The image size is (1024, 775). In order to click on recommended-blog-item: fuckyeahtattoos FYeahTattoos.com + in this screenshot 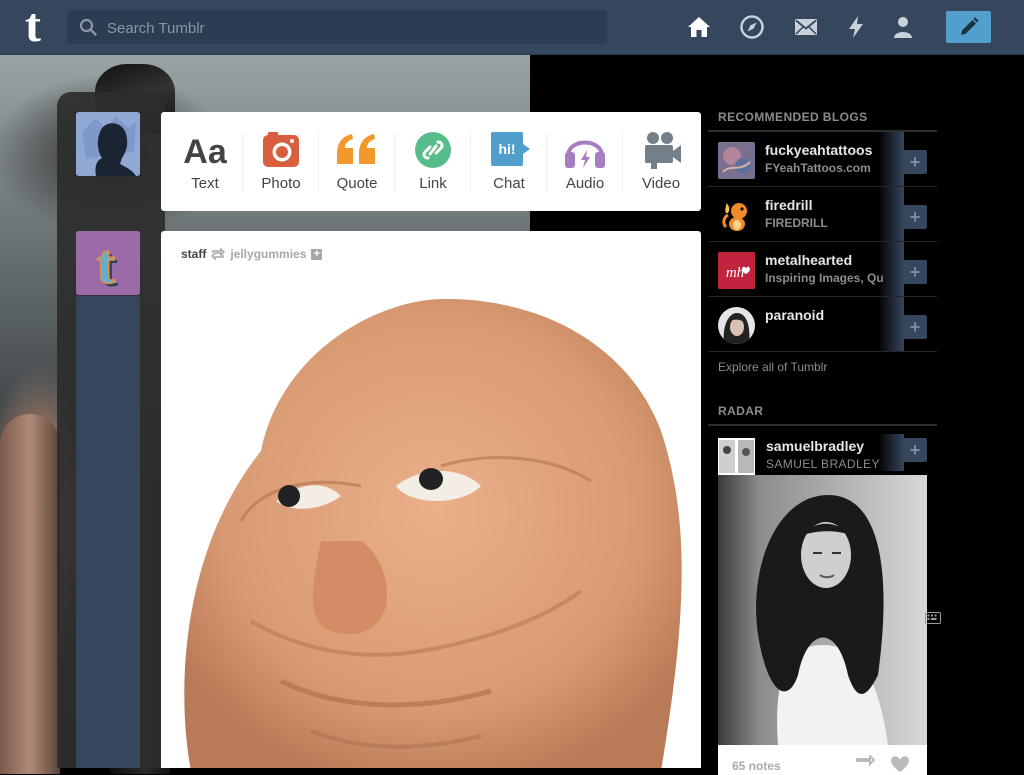, I will do `click(822, 159)`.